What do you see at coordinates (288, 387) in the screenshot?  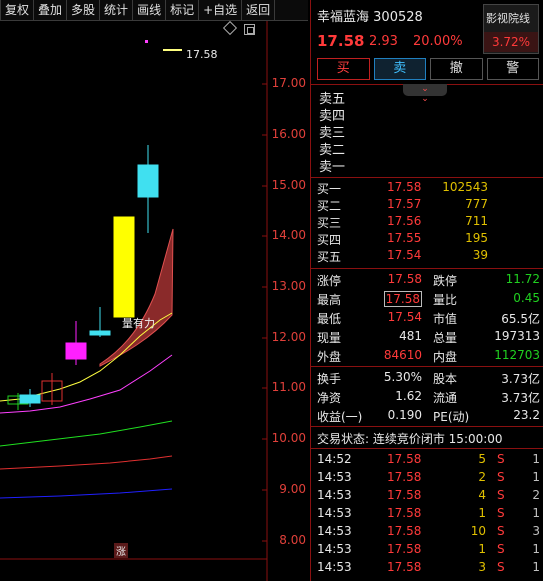 I see `price-axis-tick: 11.00` at bounding box center [288, 387].